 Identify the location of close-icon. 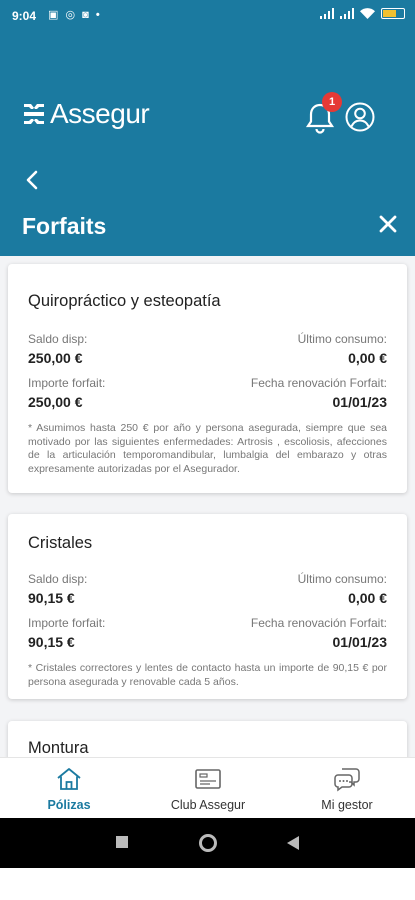
(388, 224).